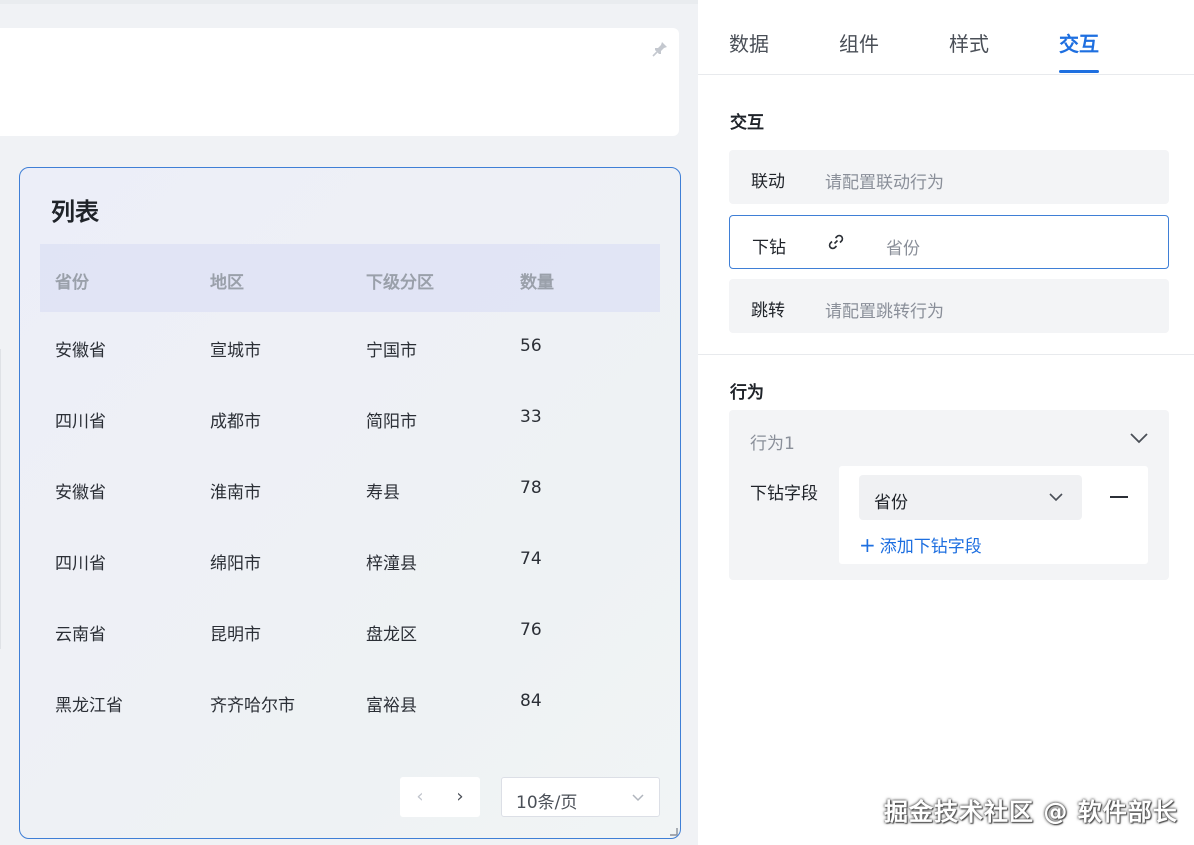 The width and height of the screenshot is (1194, 845). Describe the element at coordinates (350, 278) in the screenshot. I see `table-header: 省份 地区 下级分区 数量` at that location.